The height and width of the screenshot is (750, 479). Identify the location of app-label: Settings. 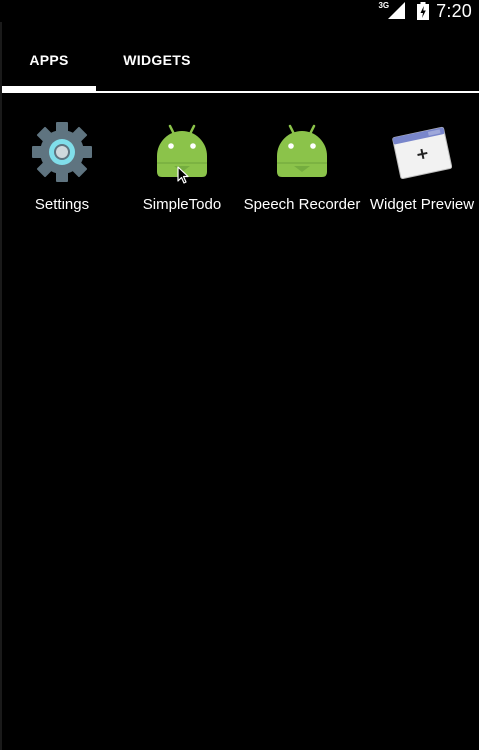
(62, 204).